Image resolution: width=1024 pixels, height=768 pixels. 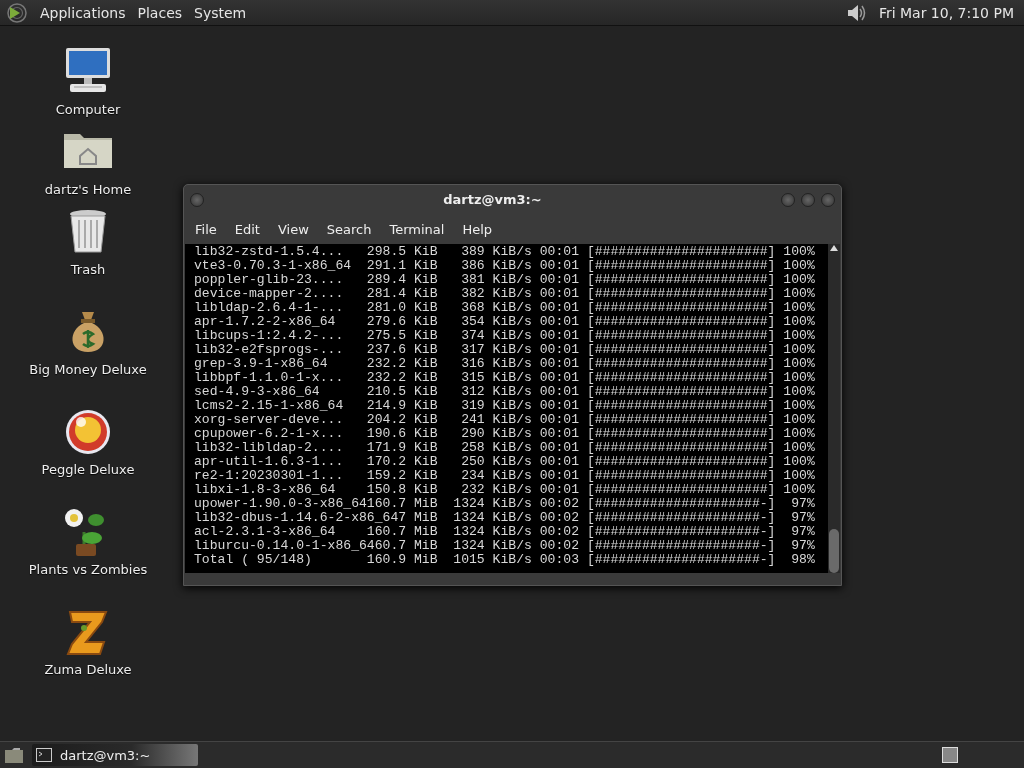 What do you see at coordinates (417, 229) in the screenshot?
I see `menu-item: Terminal` at bounding box center [417, 229].